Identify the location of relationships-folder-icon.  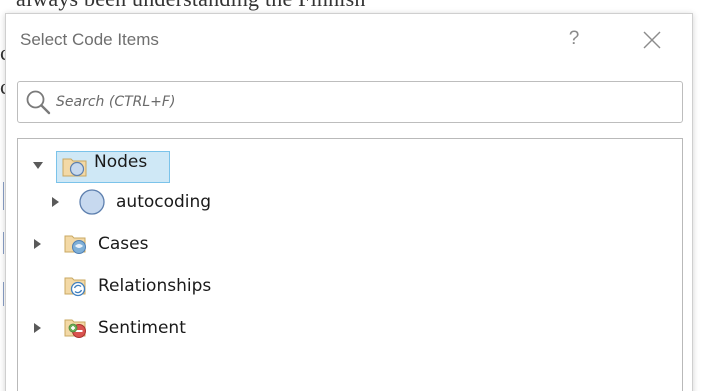
(75, 287).